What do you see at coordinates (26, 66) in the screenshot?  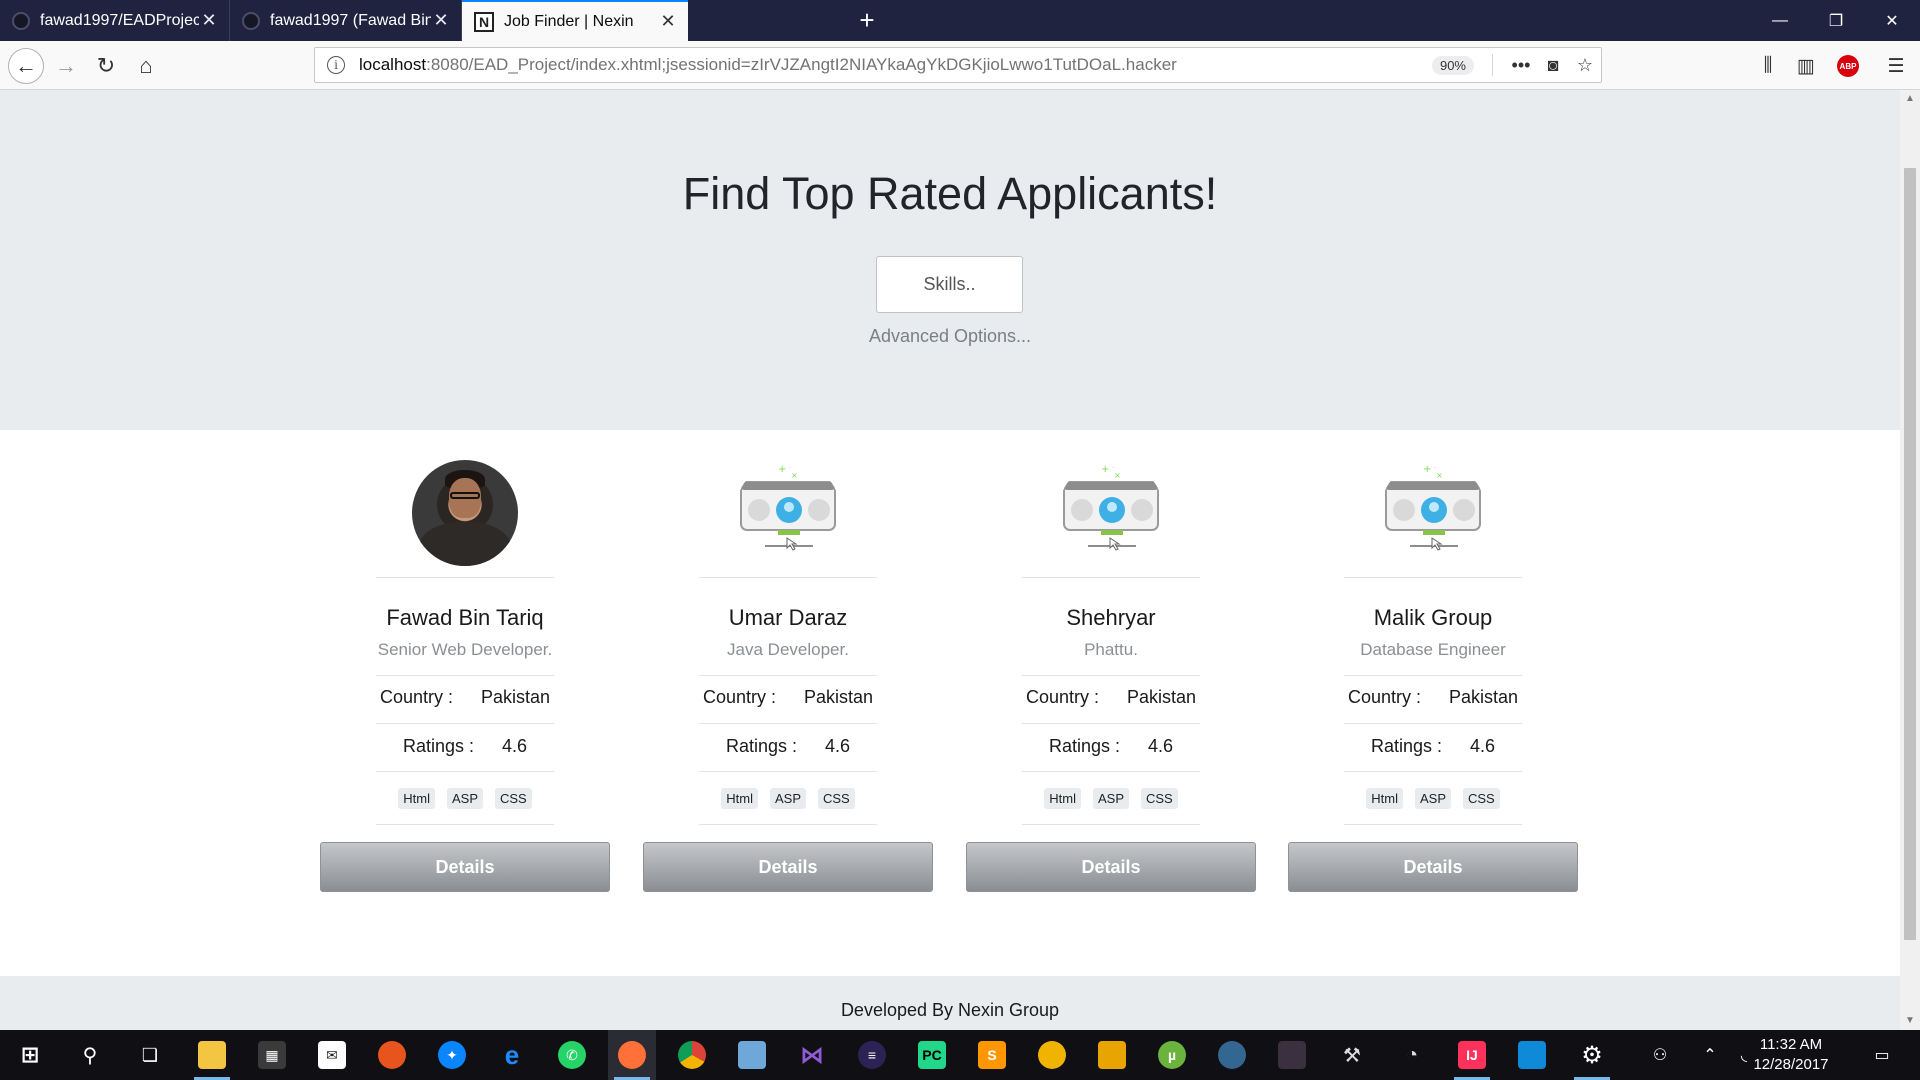 I see `back-button: ←` at bounding box center [26, 66].